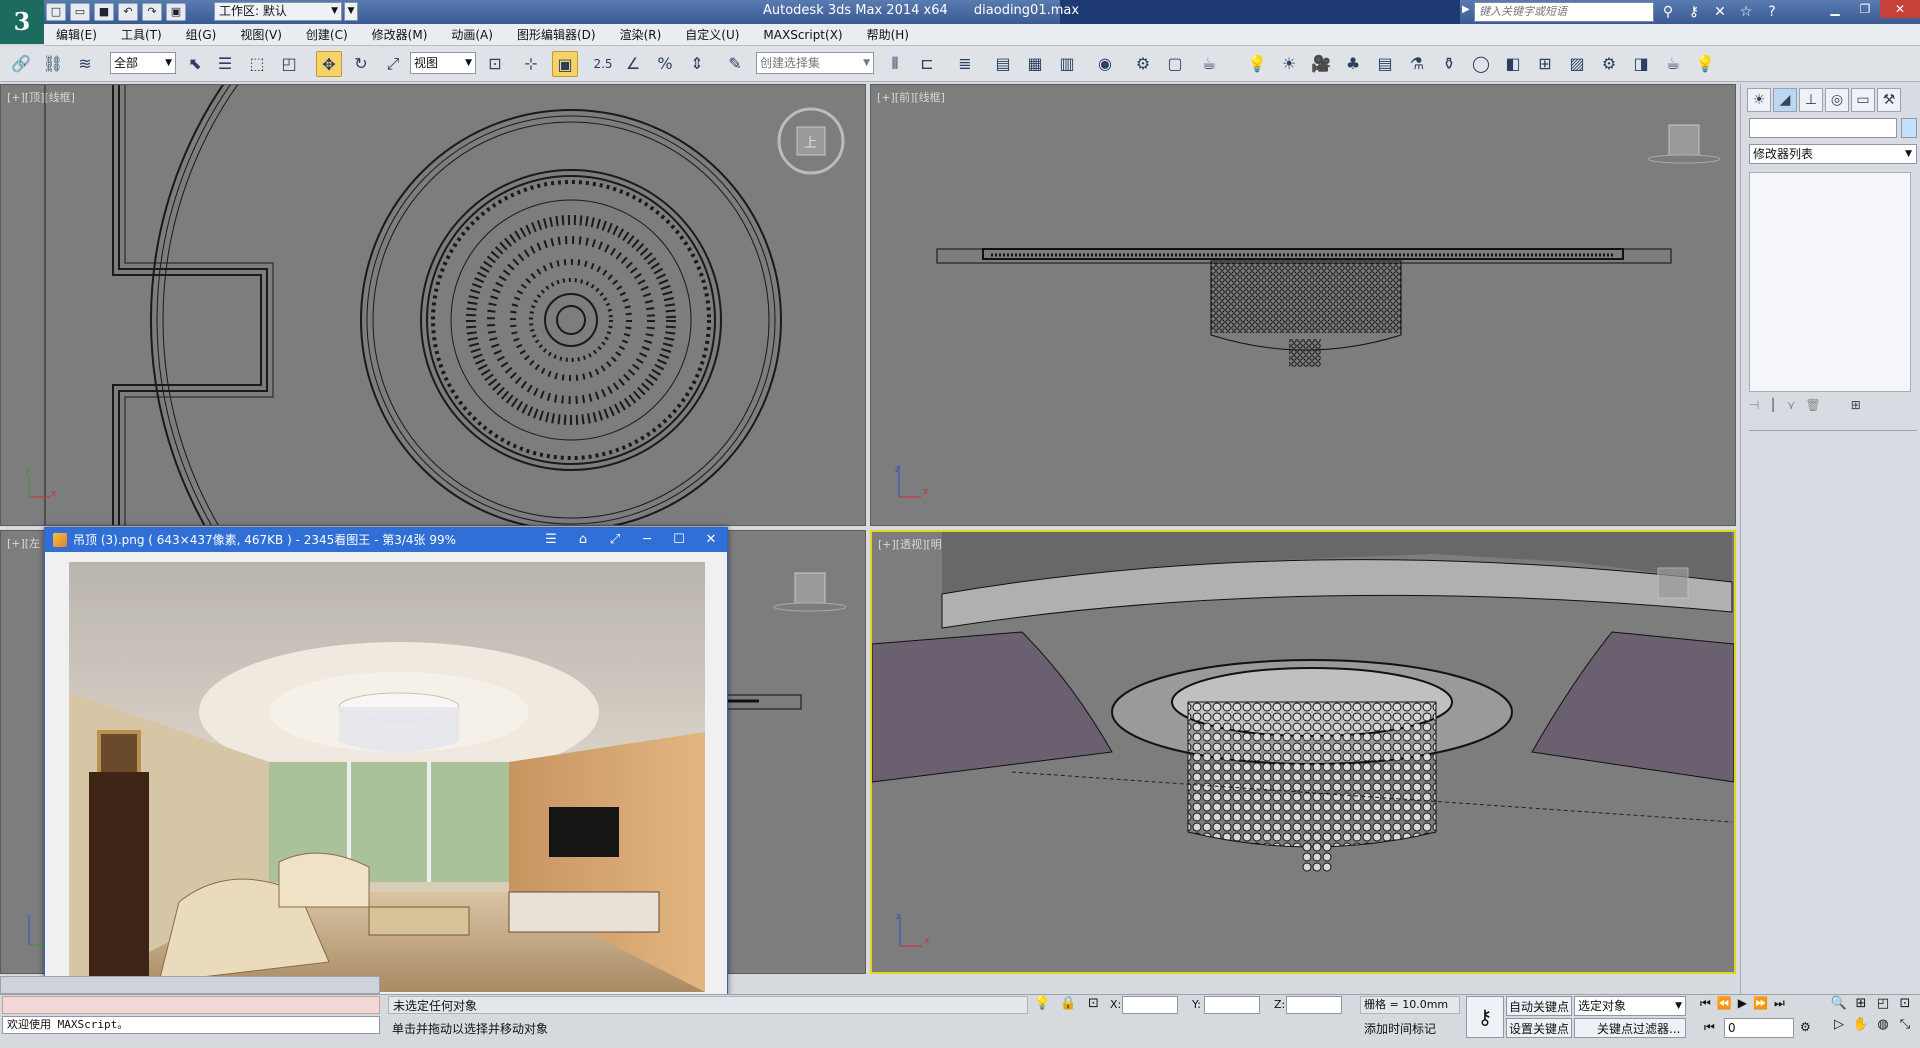 This screenshot has height=1048, width=1920. Describe the element at coordinates (1694, 12) in the screenshot. I see `subscription-icon: ⚷` at that location.